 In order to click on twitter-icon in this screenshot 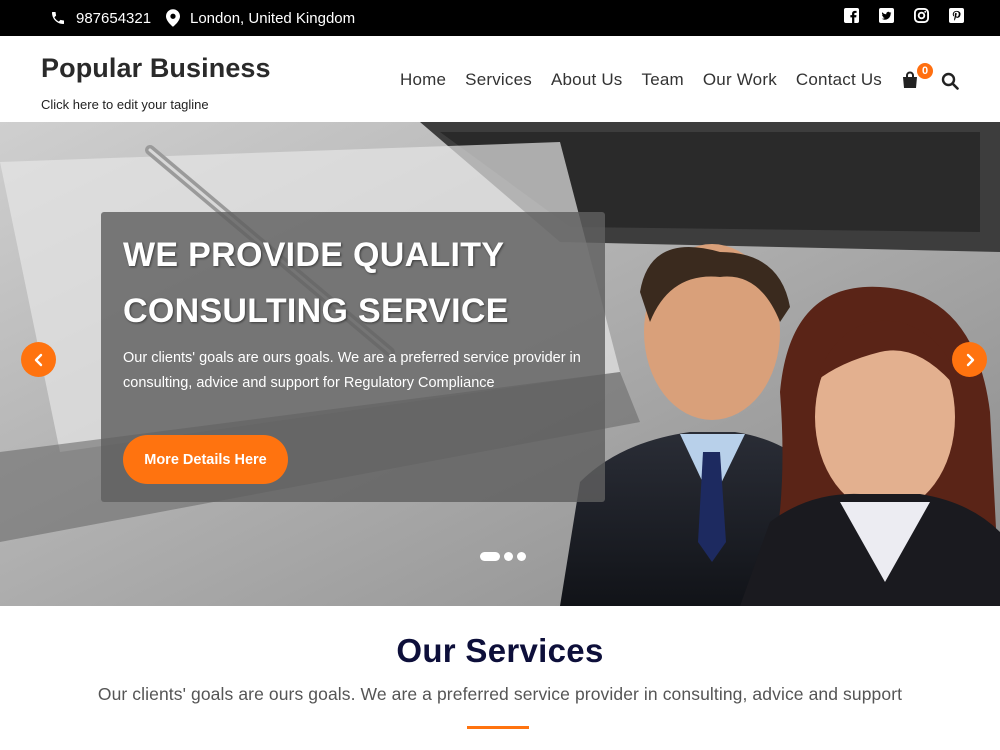, I will do `click(886, 15)`.